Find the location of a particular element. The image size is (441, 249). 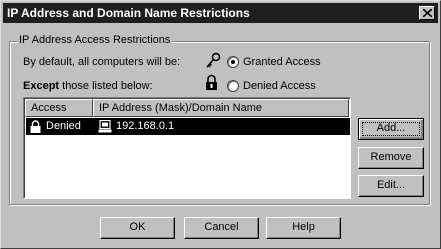

group-legend: IP Address Access Restrictions is located at coordinates (95, 40).